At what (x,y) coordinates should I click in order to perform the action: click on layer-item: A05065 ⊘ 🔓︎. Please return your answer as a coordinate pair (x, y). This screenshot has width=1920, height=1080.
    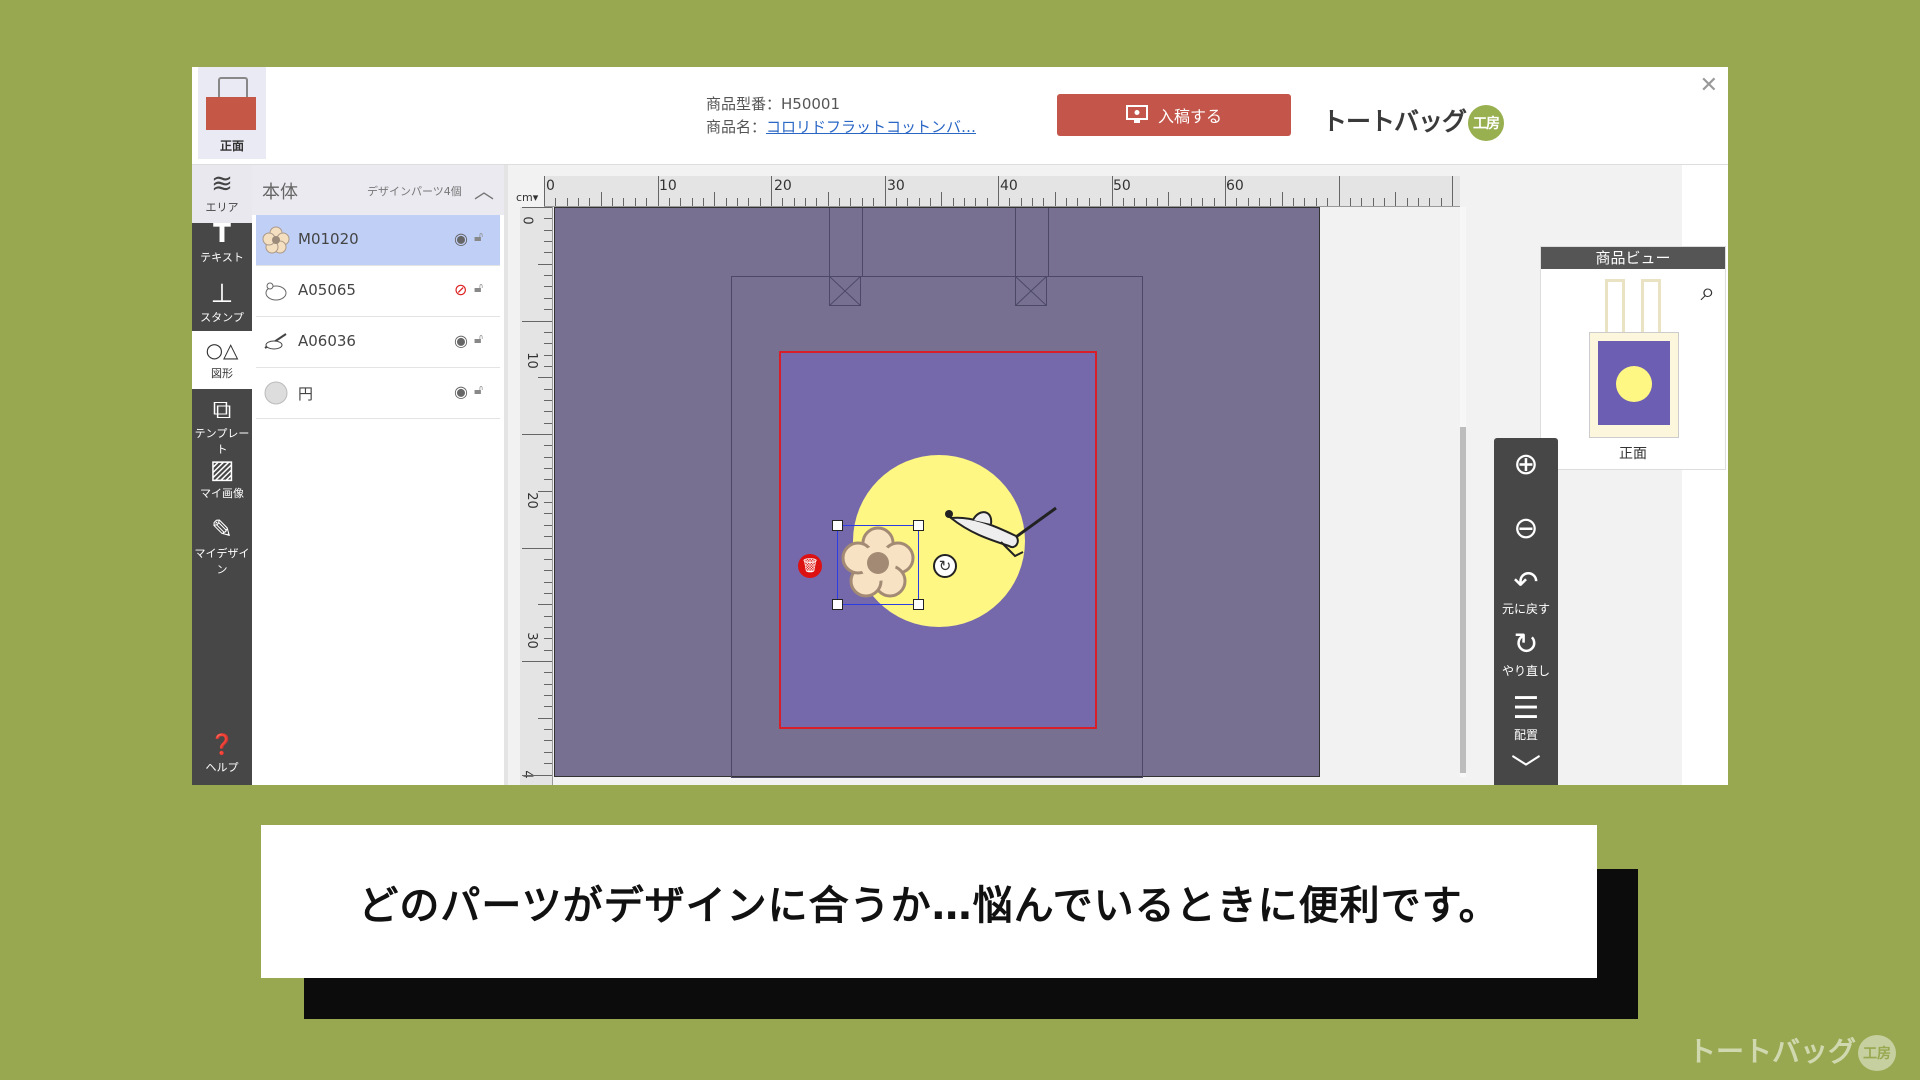
    Looking at the image, I should click on (378, 291).